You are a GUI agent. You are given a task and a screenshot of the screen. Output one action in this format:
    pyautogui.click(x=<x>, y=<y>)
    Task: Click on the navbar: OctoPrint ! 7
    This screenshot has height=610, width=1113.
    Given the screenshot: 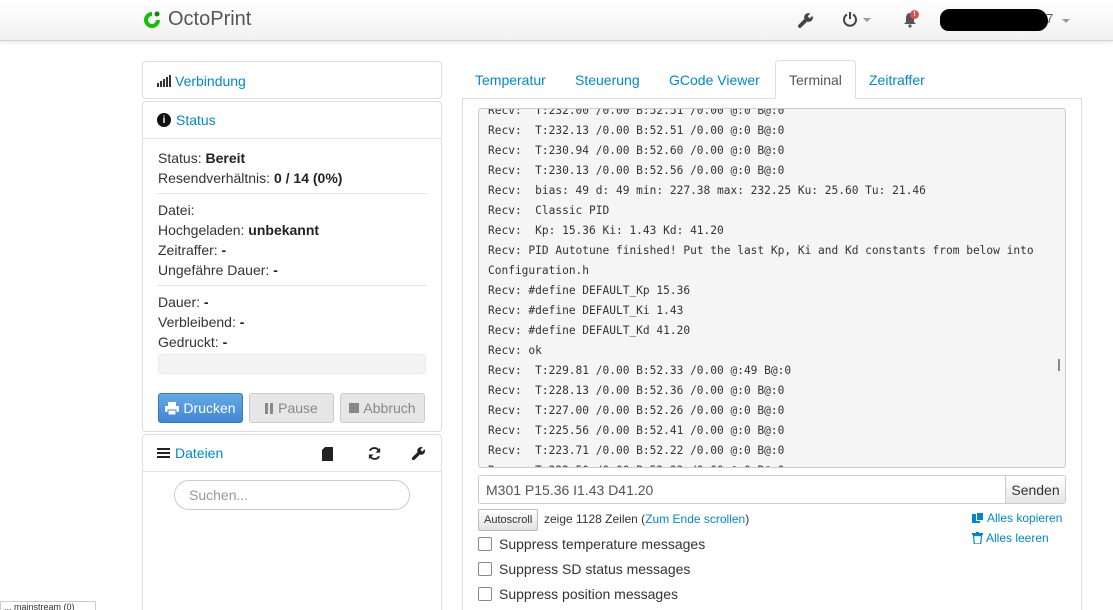 What is the action you would take?
    pyautogui.click(x=556, y=20)
    